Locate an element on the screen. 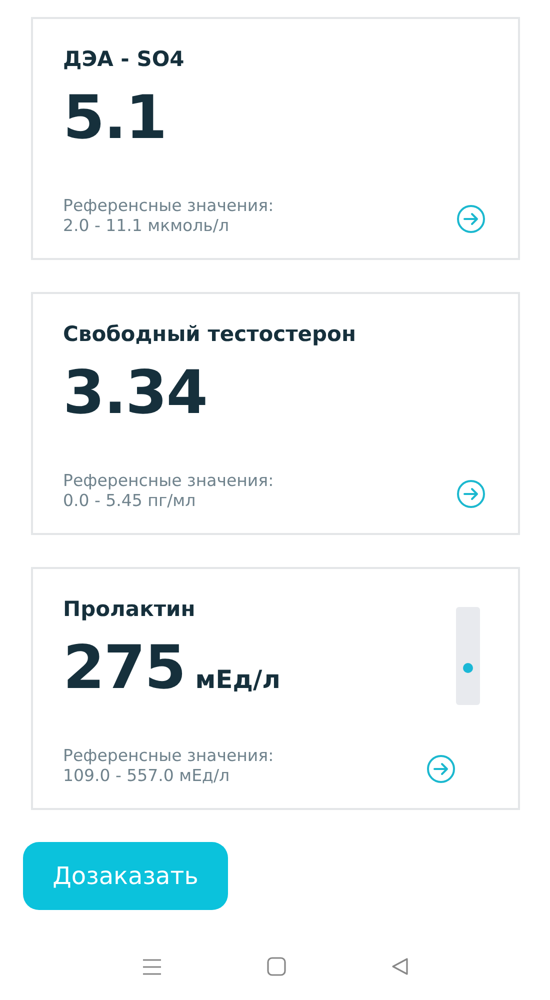  test-value: 5.1 is located at coordinates (114, 118).